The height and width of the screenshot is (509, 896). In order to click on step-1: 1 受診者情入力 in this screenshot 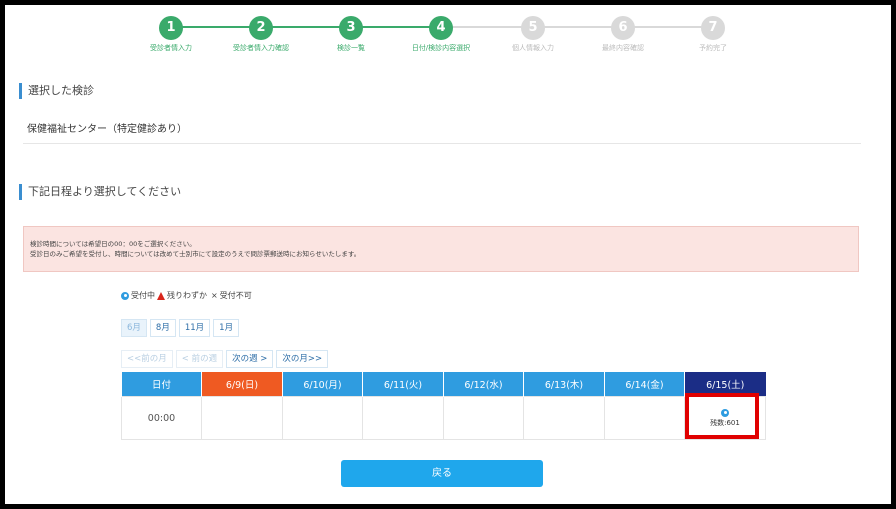, I will do `click(171, 34)`.